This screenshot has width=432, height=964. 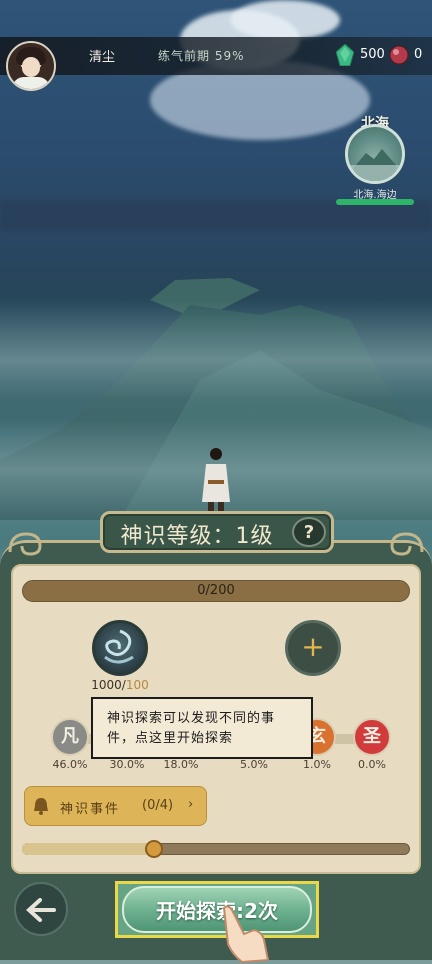 What do you see at coordinates (216, 482) in the screenshot?
I see `player-character` at bounding box center [216, 482].